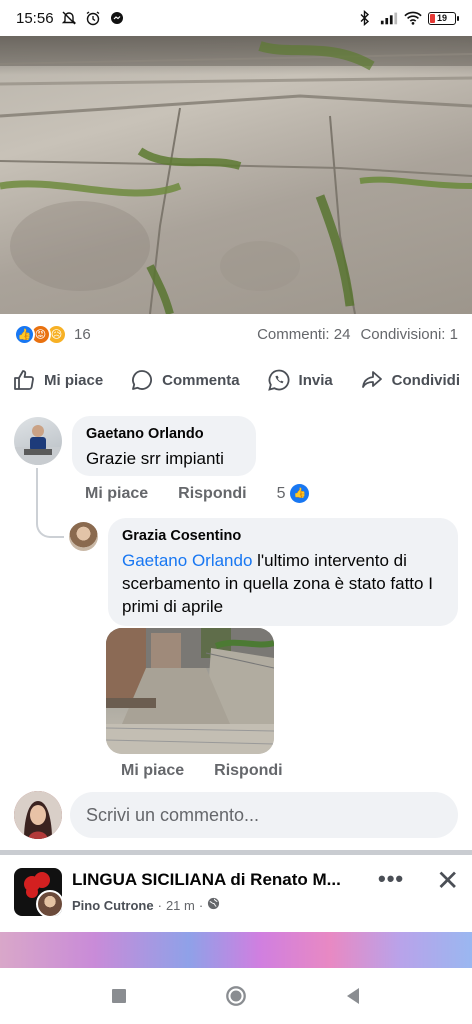 This screenshot has width=472, height=1024. Describe the element at coordinates (113, 905) in the screenshot. I see `poster-name: Pino Cutrone` at that location.